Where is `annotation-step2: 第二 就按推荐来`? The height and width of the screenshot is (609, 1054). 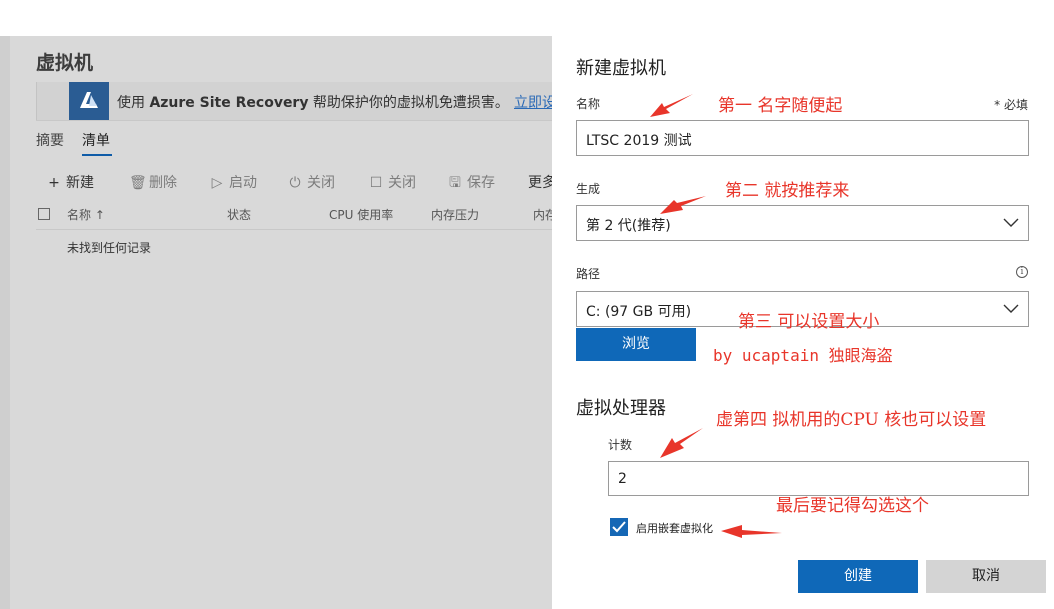 annotation-step2: 第二 就按推荐来 is located at coordinates (787, 191).